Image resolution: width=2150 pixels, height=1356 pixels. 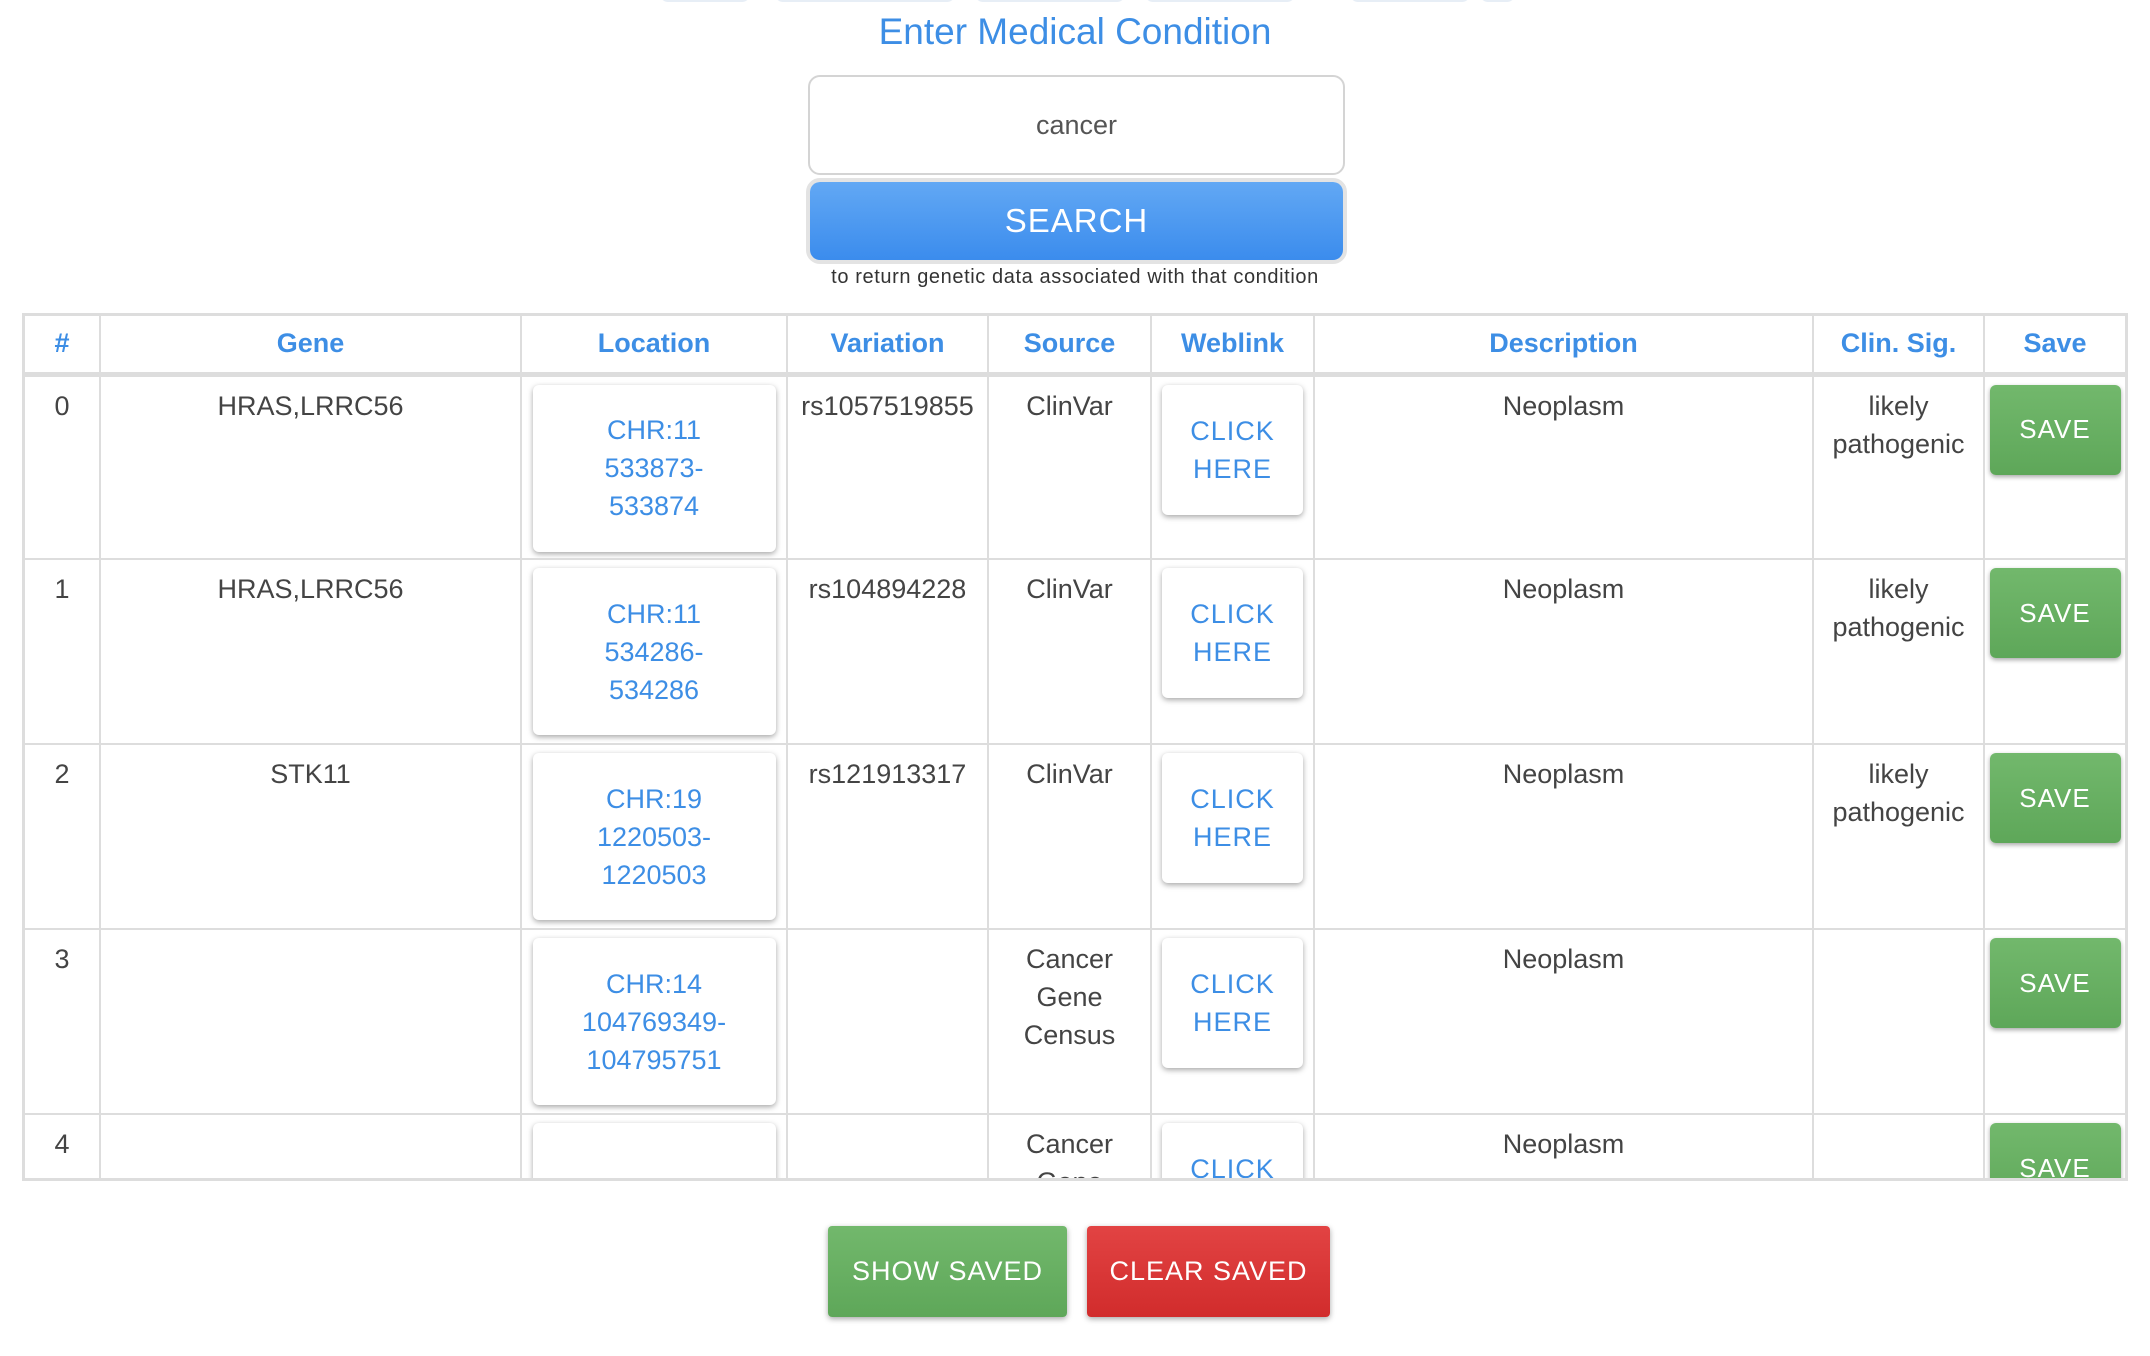 I want to click on location-text: 104769349-, so click(x=654, y=1021).